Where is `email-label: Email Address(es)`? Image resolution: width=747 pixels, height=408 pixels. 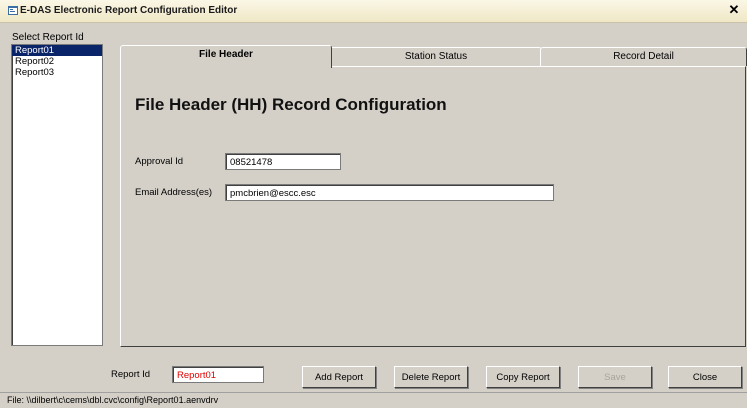
email-label: Email Address(es) is located at coordinates (174, 192).